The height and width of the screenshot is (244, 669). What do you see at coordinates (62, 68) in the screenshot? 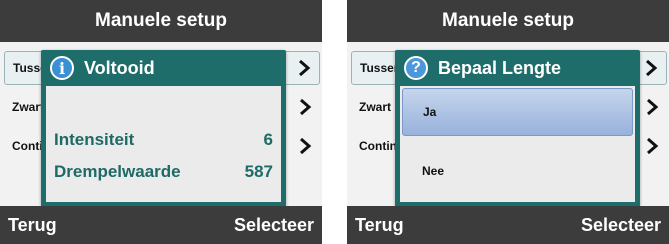
I see `info-icon: i` at bounding box center [62, 68].